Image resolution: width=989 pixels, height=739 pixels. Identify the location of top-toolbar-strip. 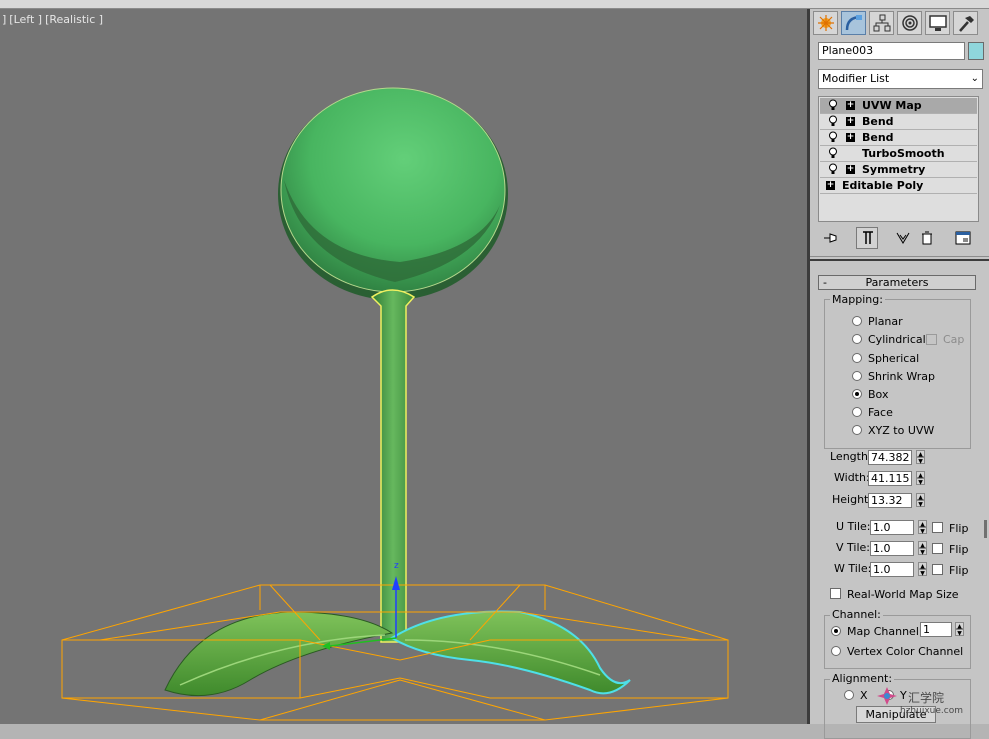
(494, 4).